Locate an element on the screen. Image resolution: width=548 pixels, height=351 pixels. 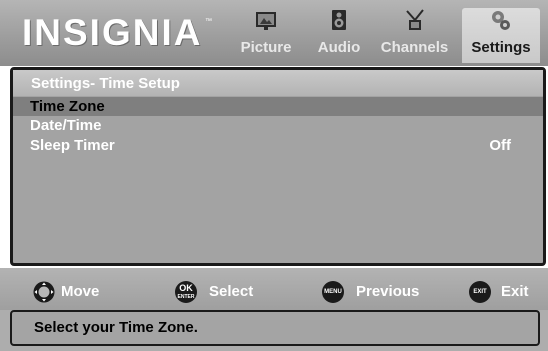
antenna-icon is located at coordinates (414, 19).